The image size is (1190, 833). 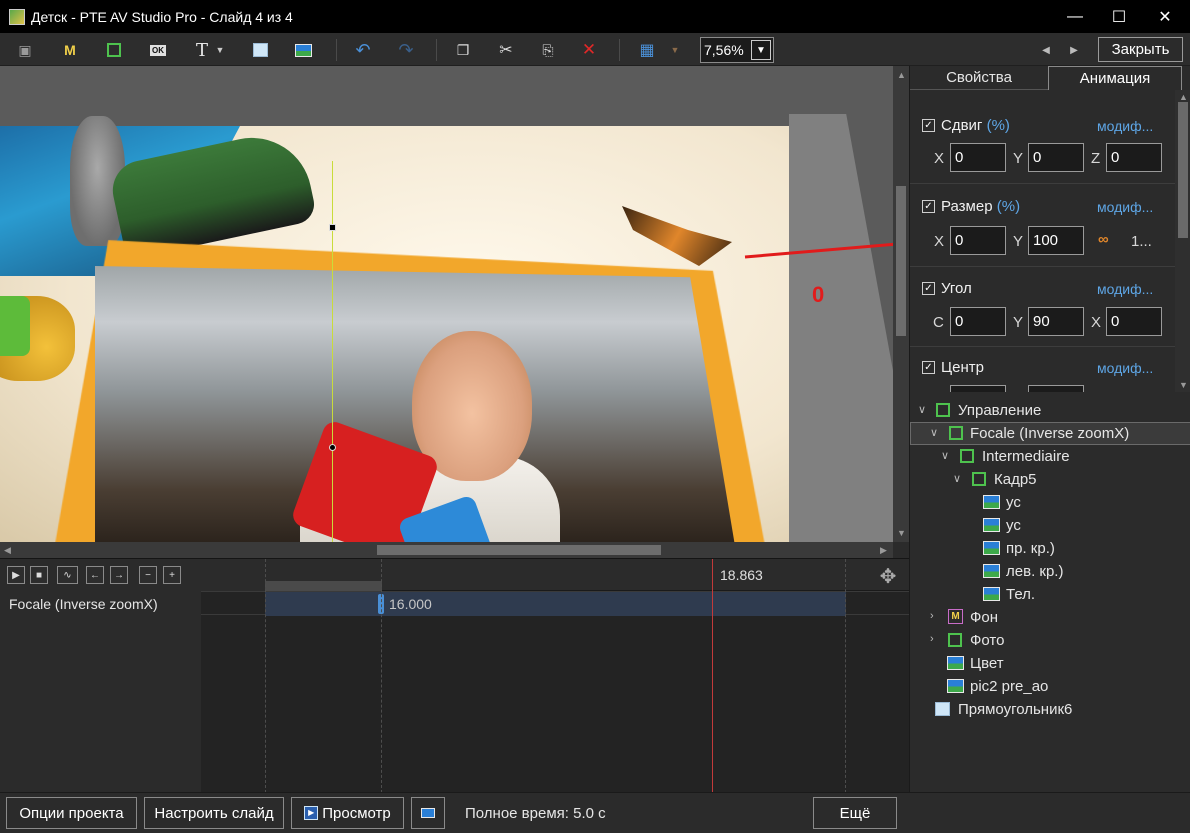 I want to click on next-slide-icon: ▶, so click(x=1074, y=50).